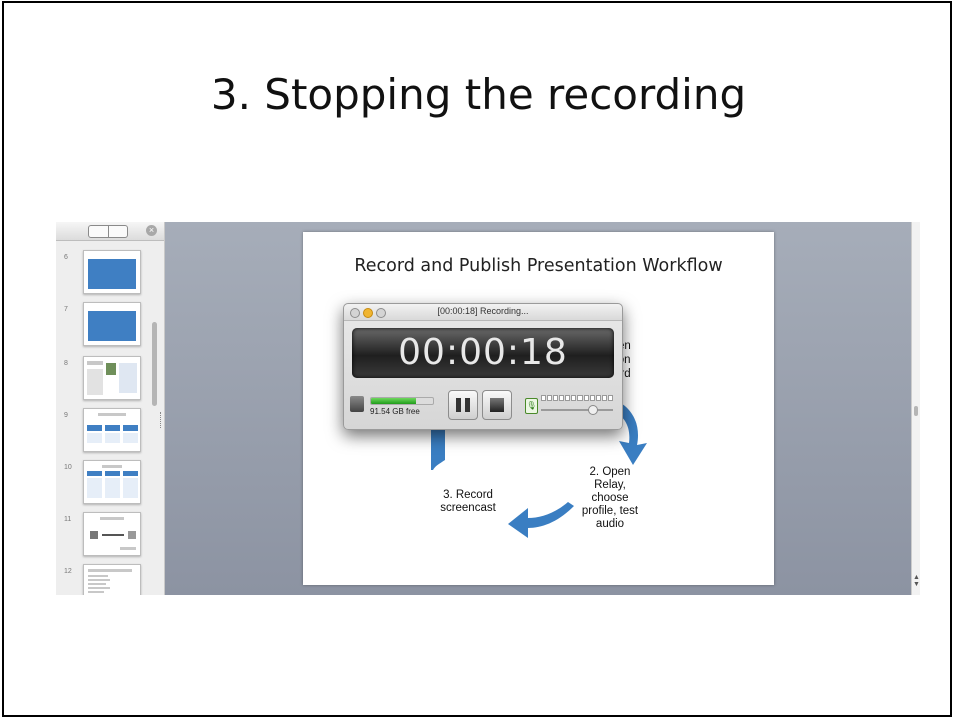  I want to click on timer-display: 00:00:18, so click(483, 353).